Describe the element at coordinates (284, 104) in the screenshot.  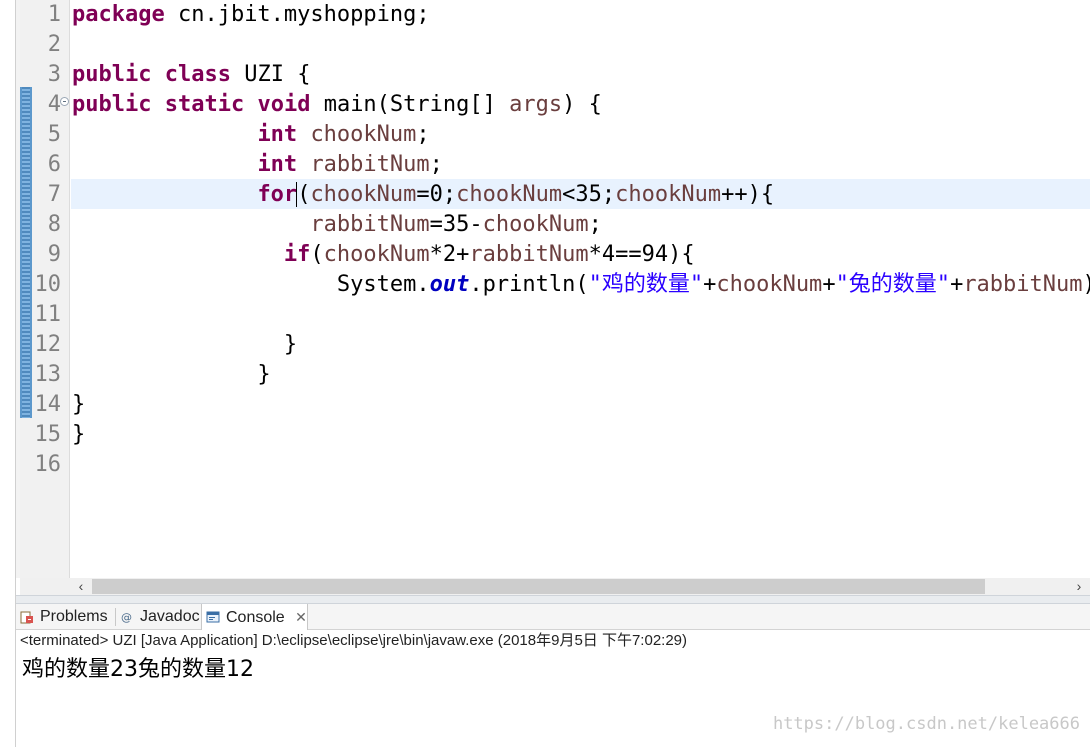
I see `keyword-token: void` at that location.